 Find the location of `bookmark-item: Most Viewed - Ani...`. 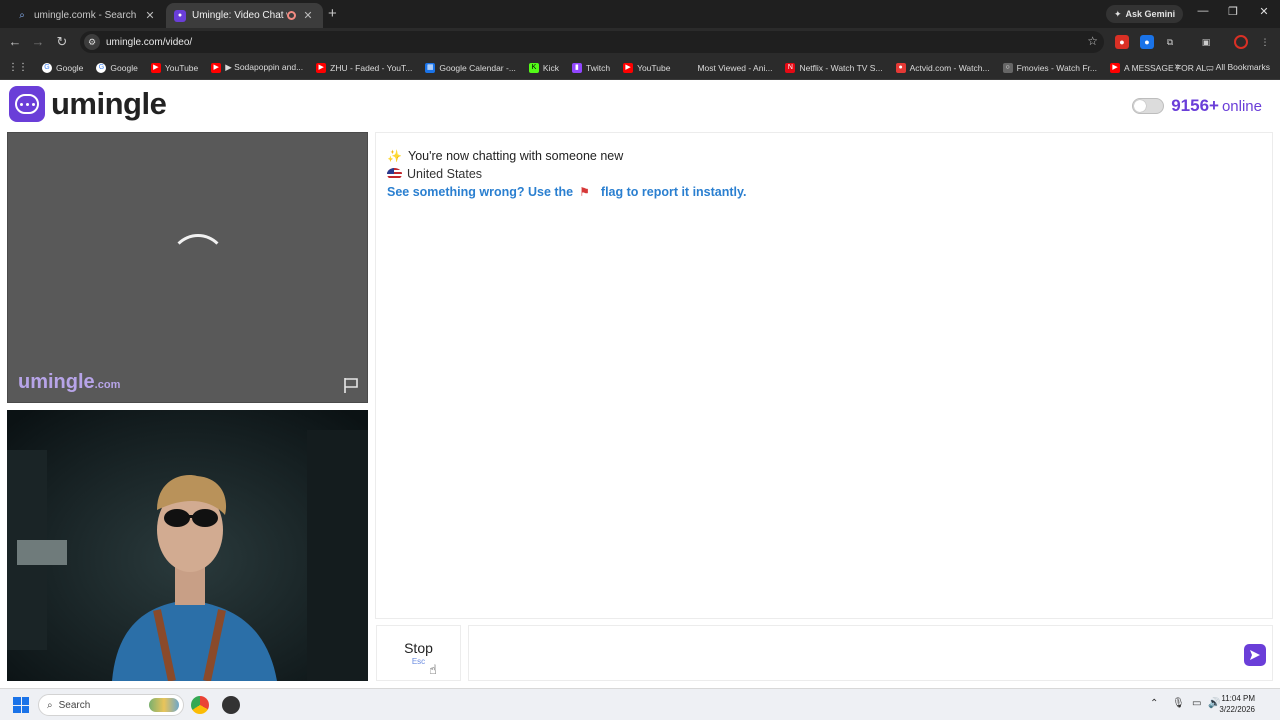

bookmark-item: Most Viewed - Ani... is located at coordinates (727, 68).